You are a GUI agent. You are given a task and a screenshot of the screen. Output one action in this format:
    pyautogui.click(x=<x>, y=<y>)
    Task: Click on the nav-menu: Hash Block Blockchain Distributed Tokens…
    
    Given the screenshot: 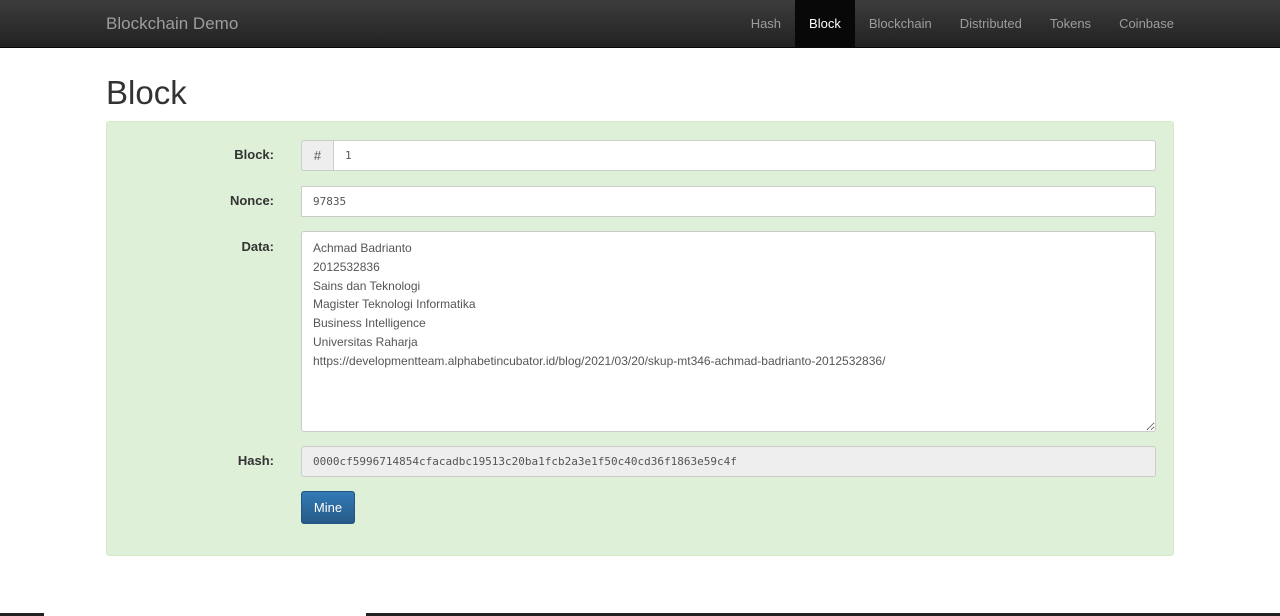 What is the action you would take?
    pyautogui.click(x=962, y=23)
    